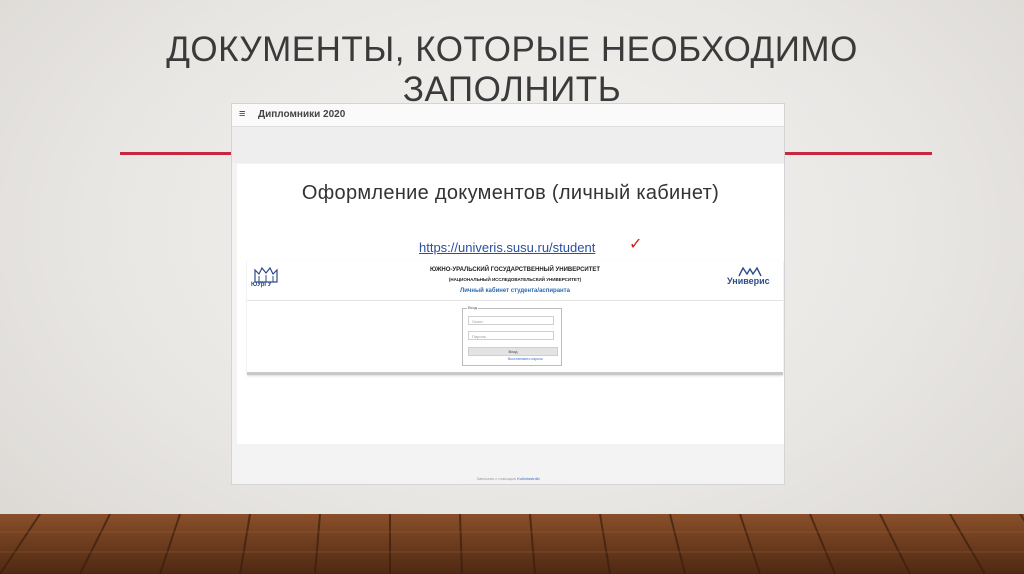  I want to click on login-legend: Вход, so click(473, 307).